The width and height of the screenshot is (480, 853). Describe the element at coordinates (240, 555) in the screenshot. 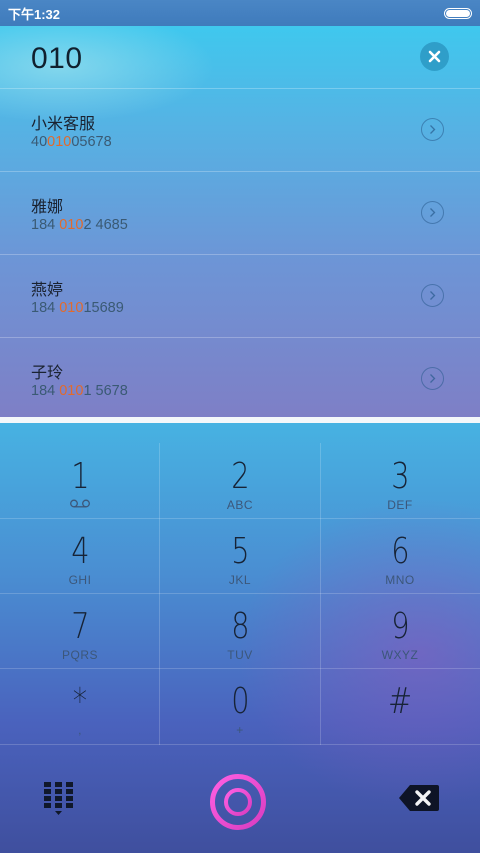

I see `key-5: 5 JKL` at that location.